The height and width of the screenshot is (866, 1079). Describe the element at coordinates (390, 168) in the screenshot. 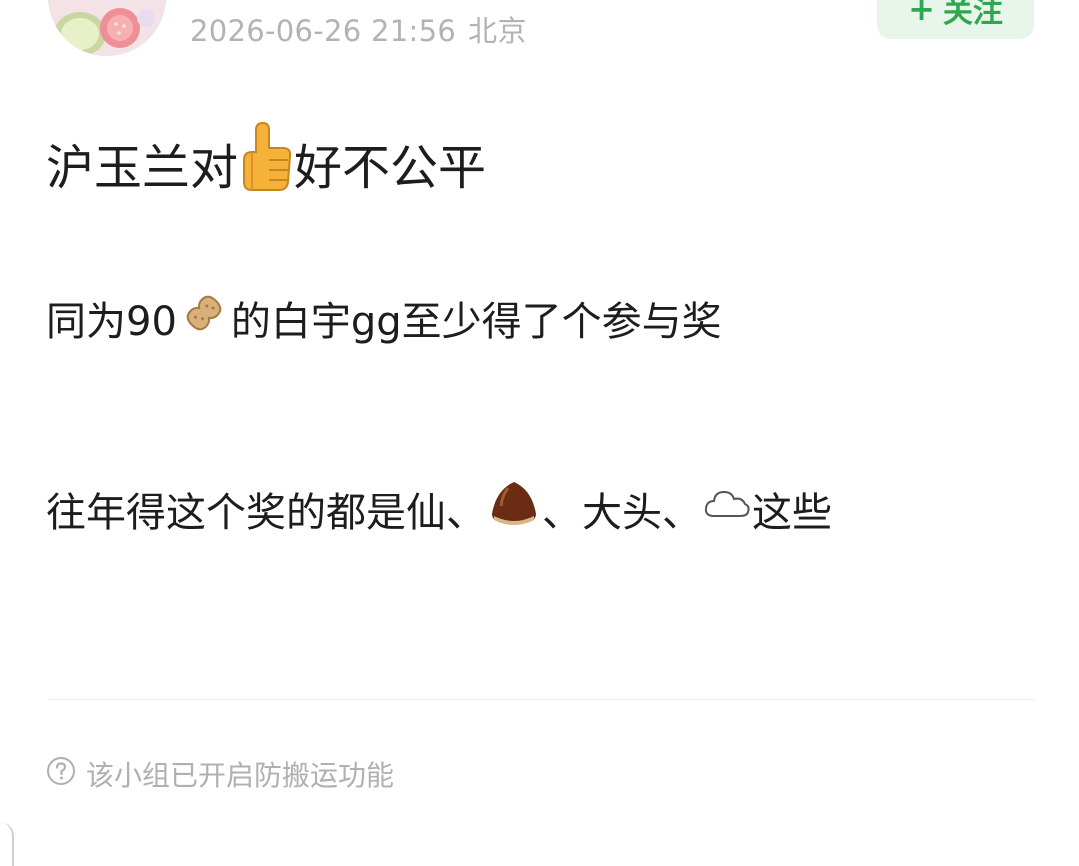

I see `post-title-text-after: 好不公平` at that location.